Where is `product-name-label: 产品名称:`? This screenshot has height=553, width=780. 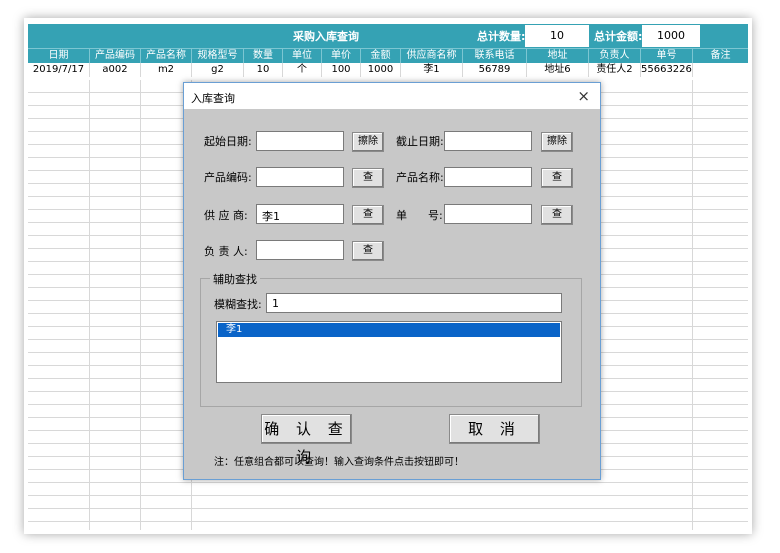 product-name-label: 产品名称: is located at coordinates (420, 177).